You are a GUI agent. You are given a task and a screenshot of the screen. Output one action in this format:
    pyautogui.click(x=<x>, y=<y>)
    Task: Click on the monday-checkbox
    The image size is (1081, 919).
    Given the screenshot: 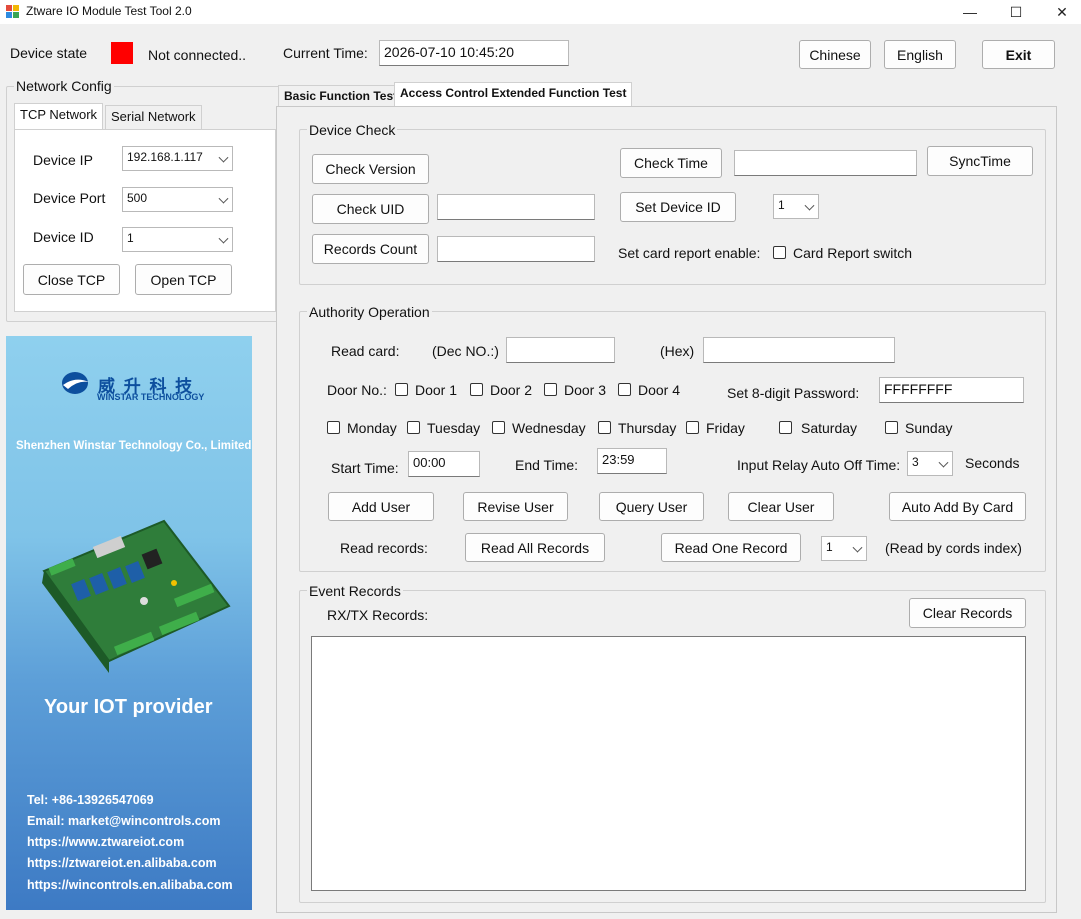 What is the action you would take?
    pyautogui.click(x=333, y=427)
    